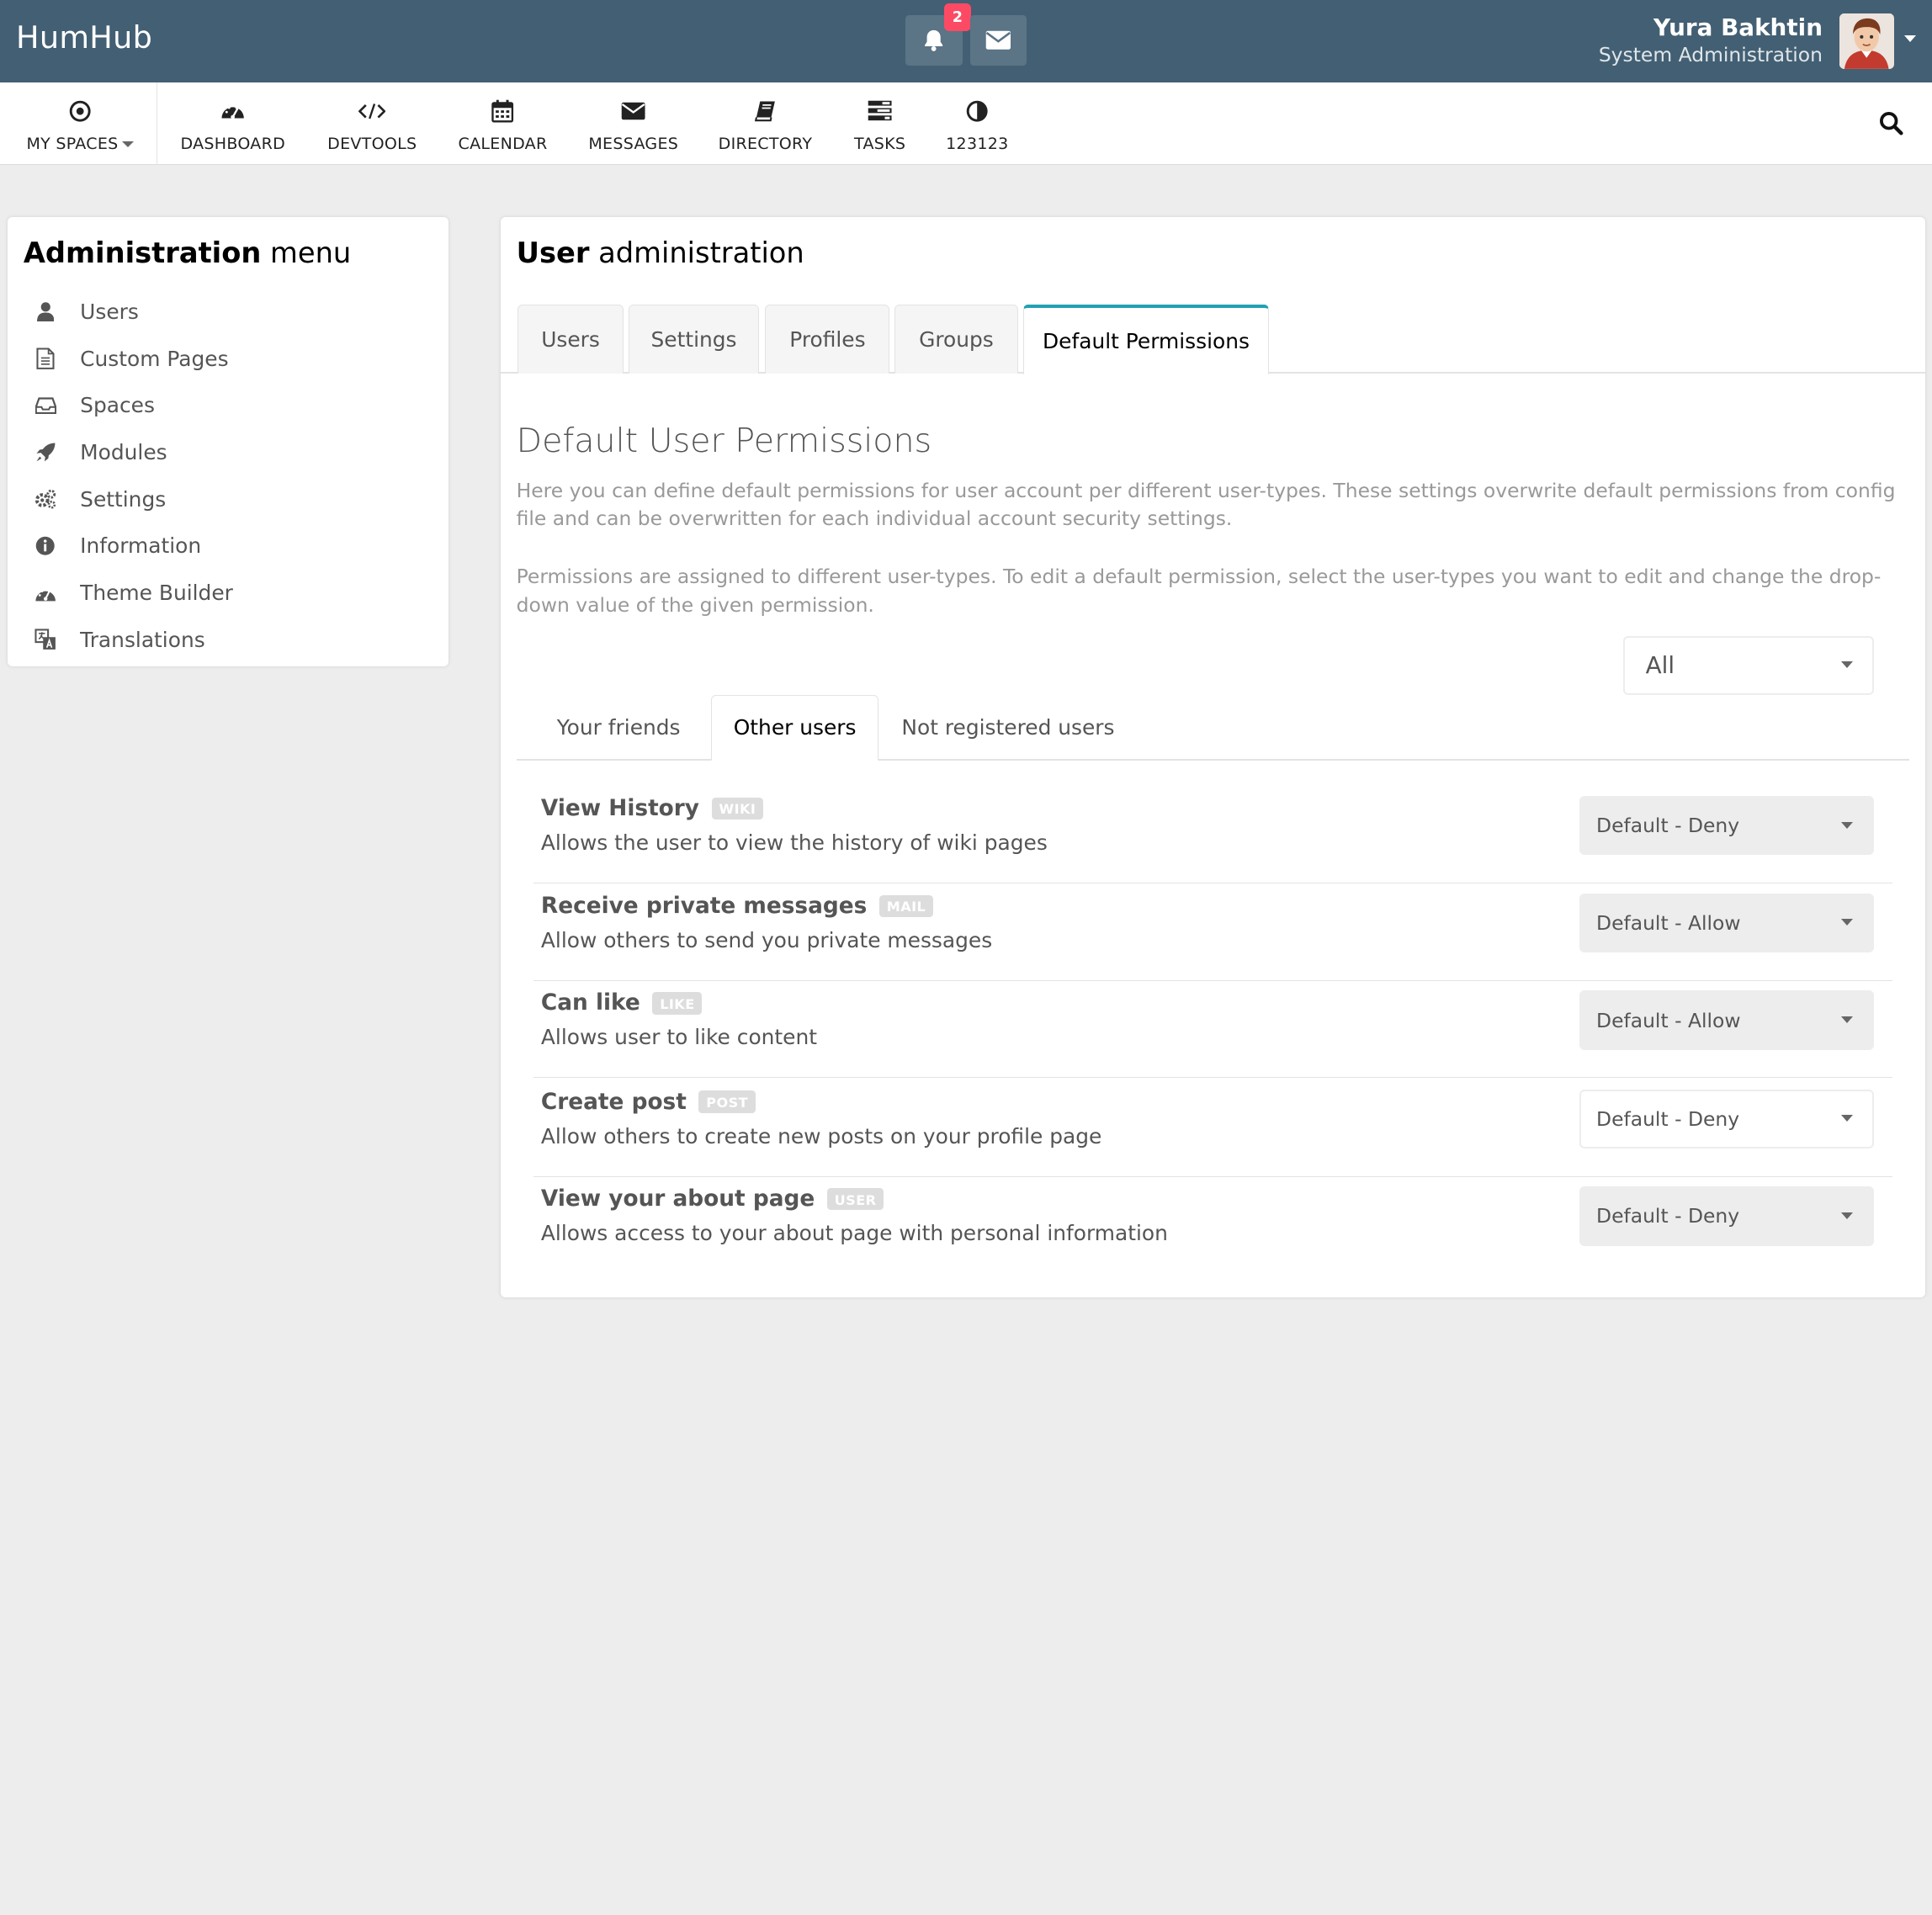 The height and width of the screenshot is (1915, 1932). What do you see at coordinates (372, 143) in the screenshot?
I see `nav-label: DEVTOOLS` at bounding box center [372, 143].